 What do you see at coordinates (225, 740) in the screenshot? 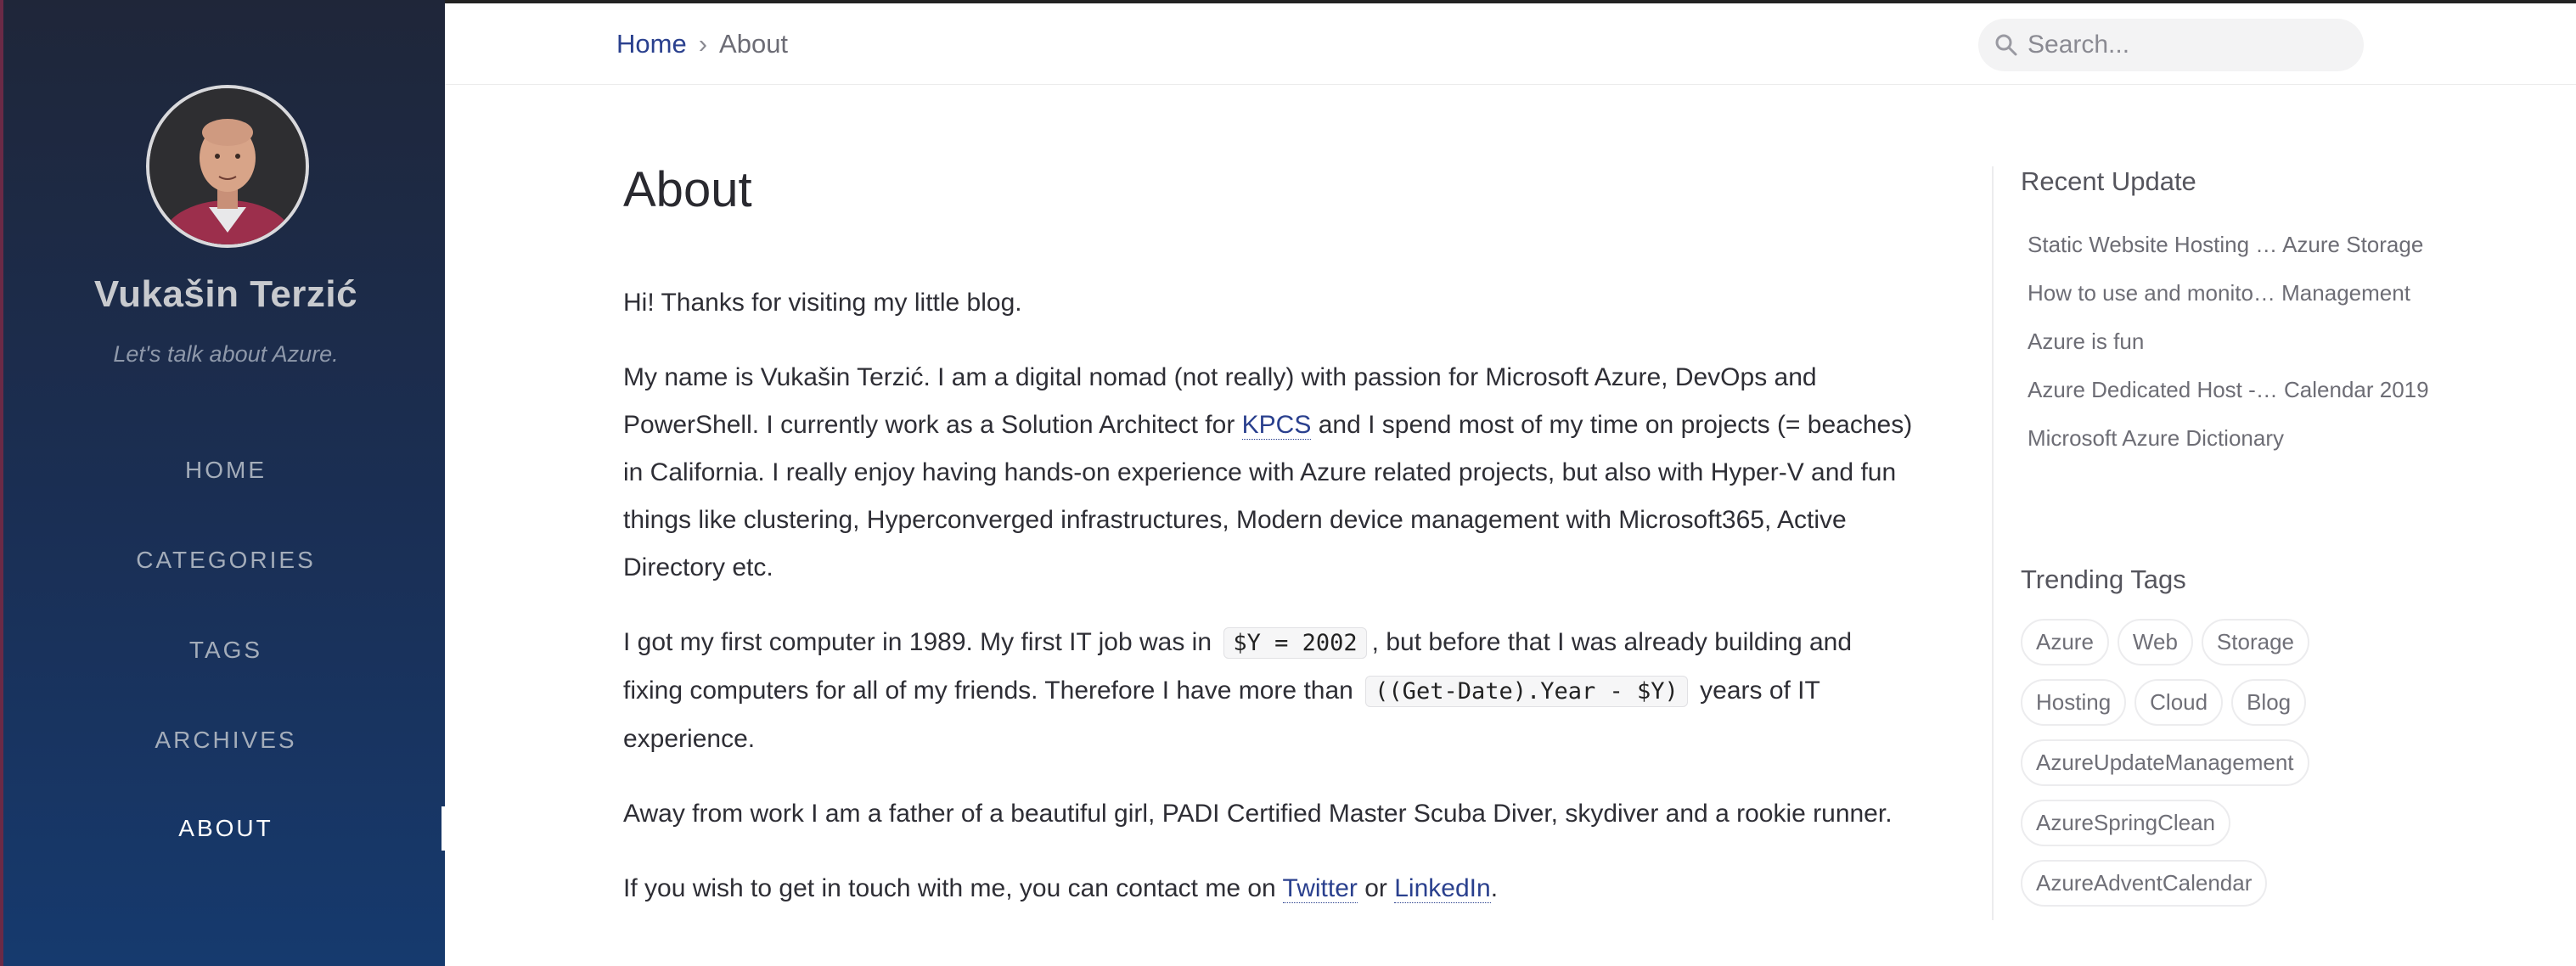
I see `nav-item-archives: ARCHIVES` at bounding box center [225, 740].